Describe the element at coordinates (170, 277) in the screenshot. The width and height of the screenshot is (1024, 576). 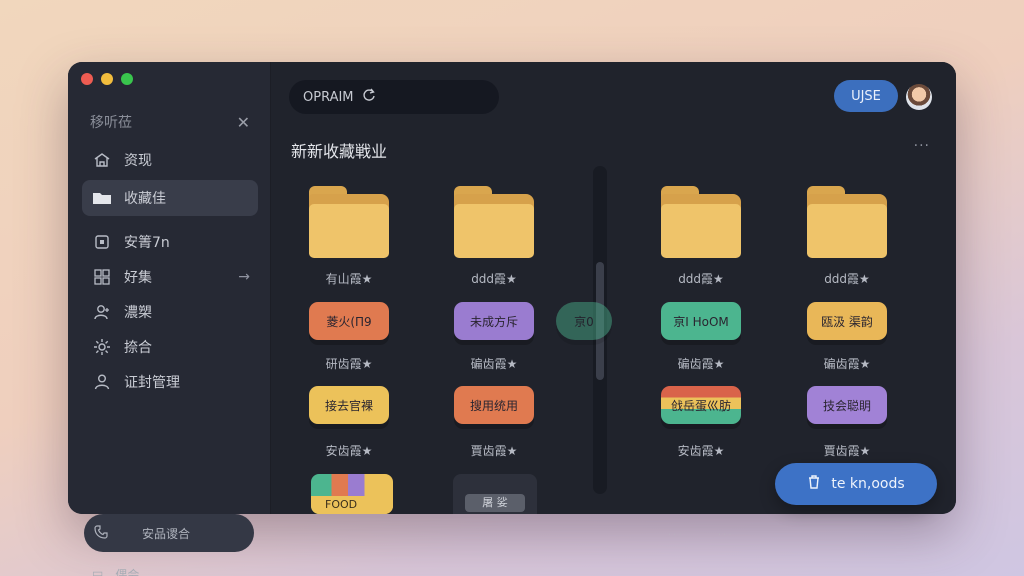
I see `sidebar-item-collections: 好集 →` at that location.